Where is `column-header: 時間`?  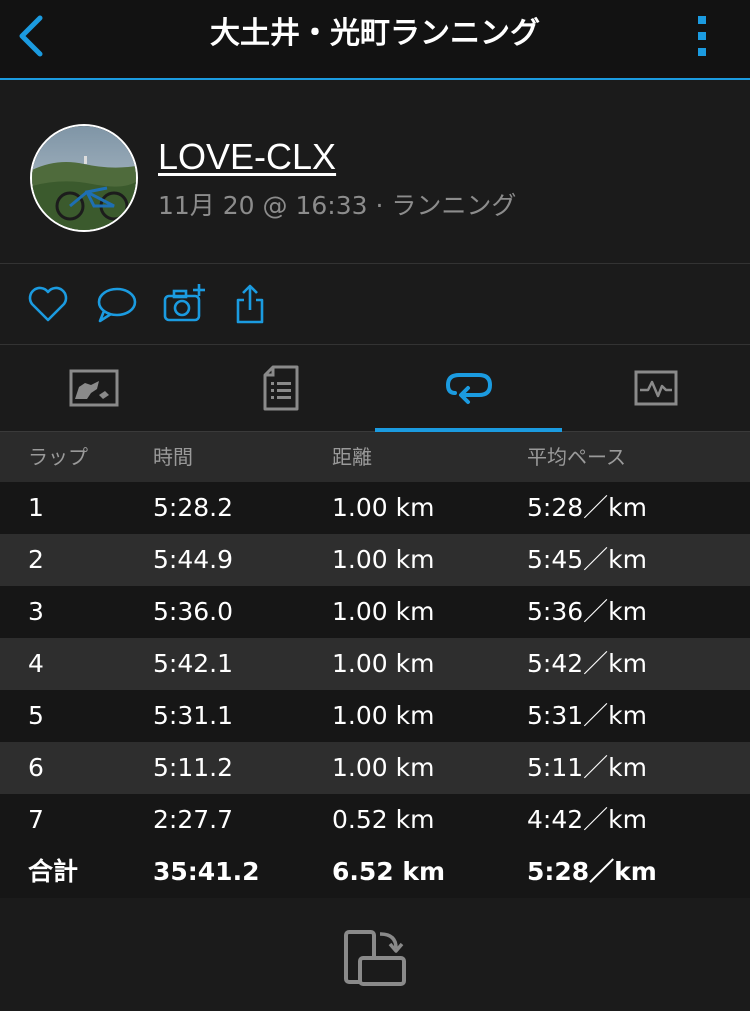
column-header: 時間 is located at coordinates (173, 457).